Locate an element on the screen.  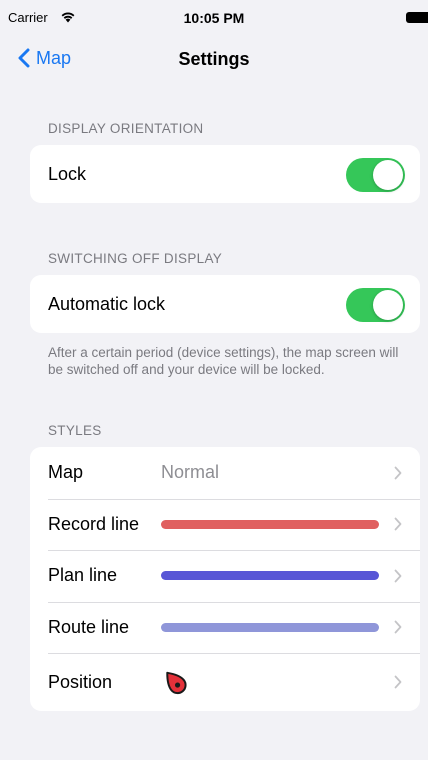
automatic-lock-row: Automatic lock is located at coordinates (225, 304).